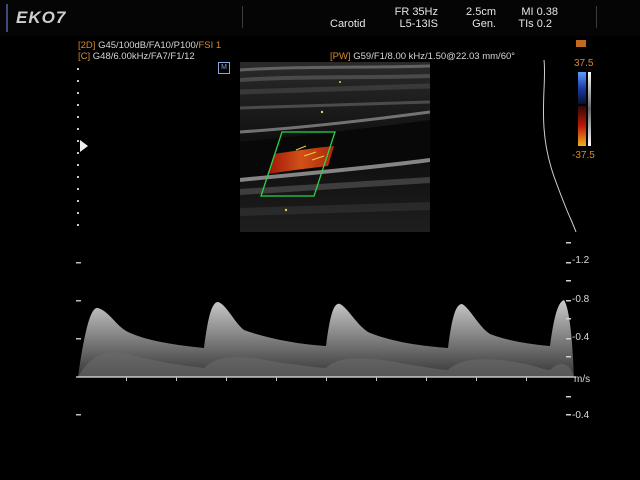  Describe the element at coordinates (558, 146) in the screenshot. I see `tgc-curve` at that location.